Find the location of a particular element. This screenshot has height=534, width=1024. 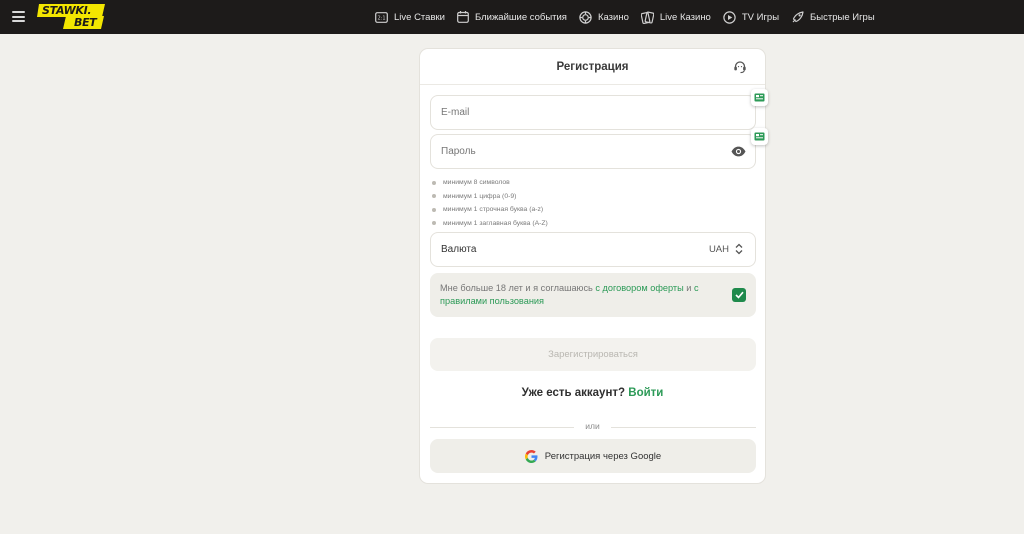

nav-label: Казино is located at coordinates (613, 17).